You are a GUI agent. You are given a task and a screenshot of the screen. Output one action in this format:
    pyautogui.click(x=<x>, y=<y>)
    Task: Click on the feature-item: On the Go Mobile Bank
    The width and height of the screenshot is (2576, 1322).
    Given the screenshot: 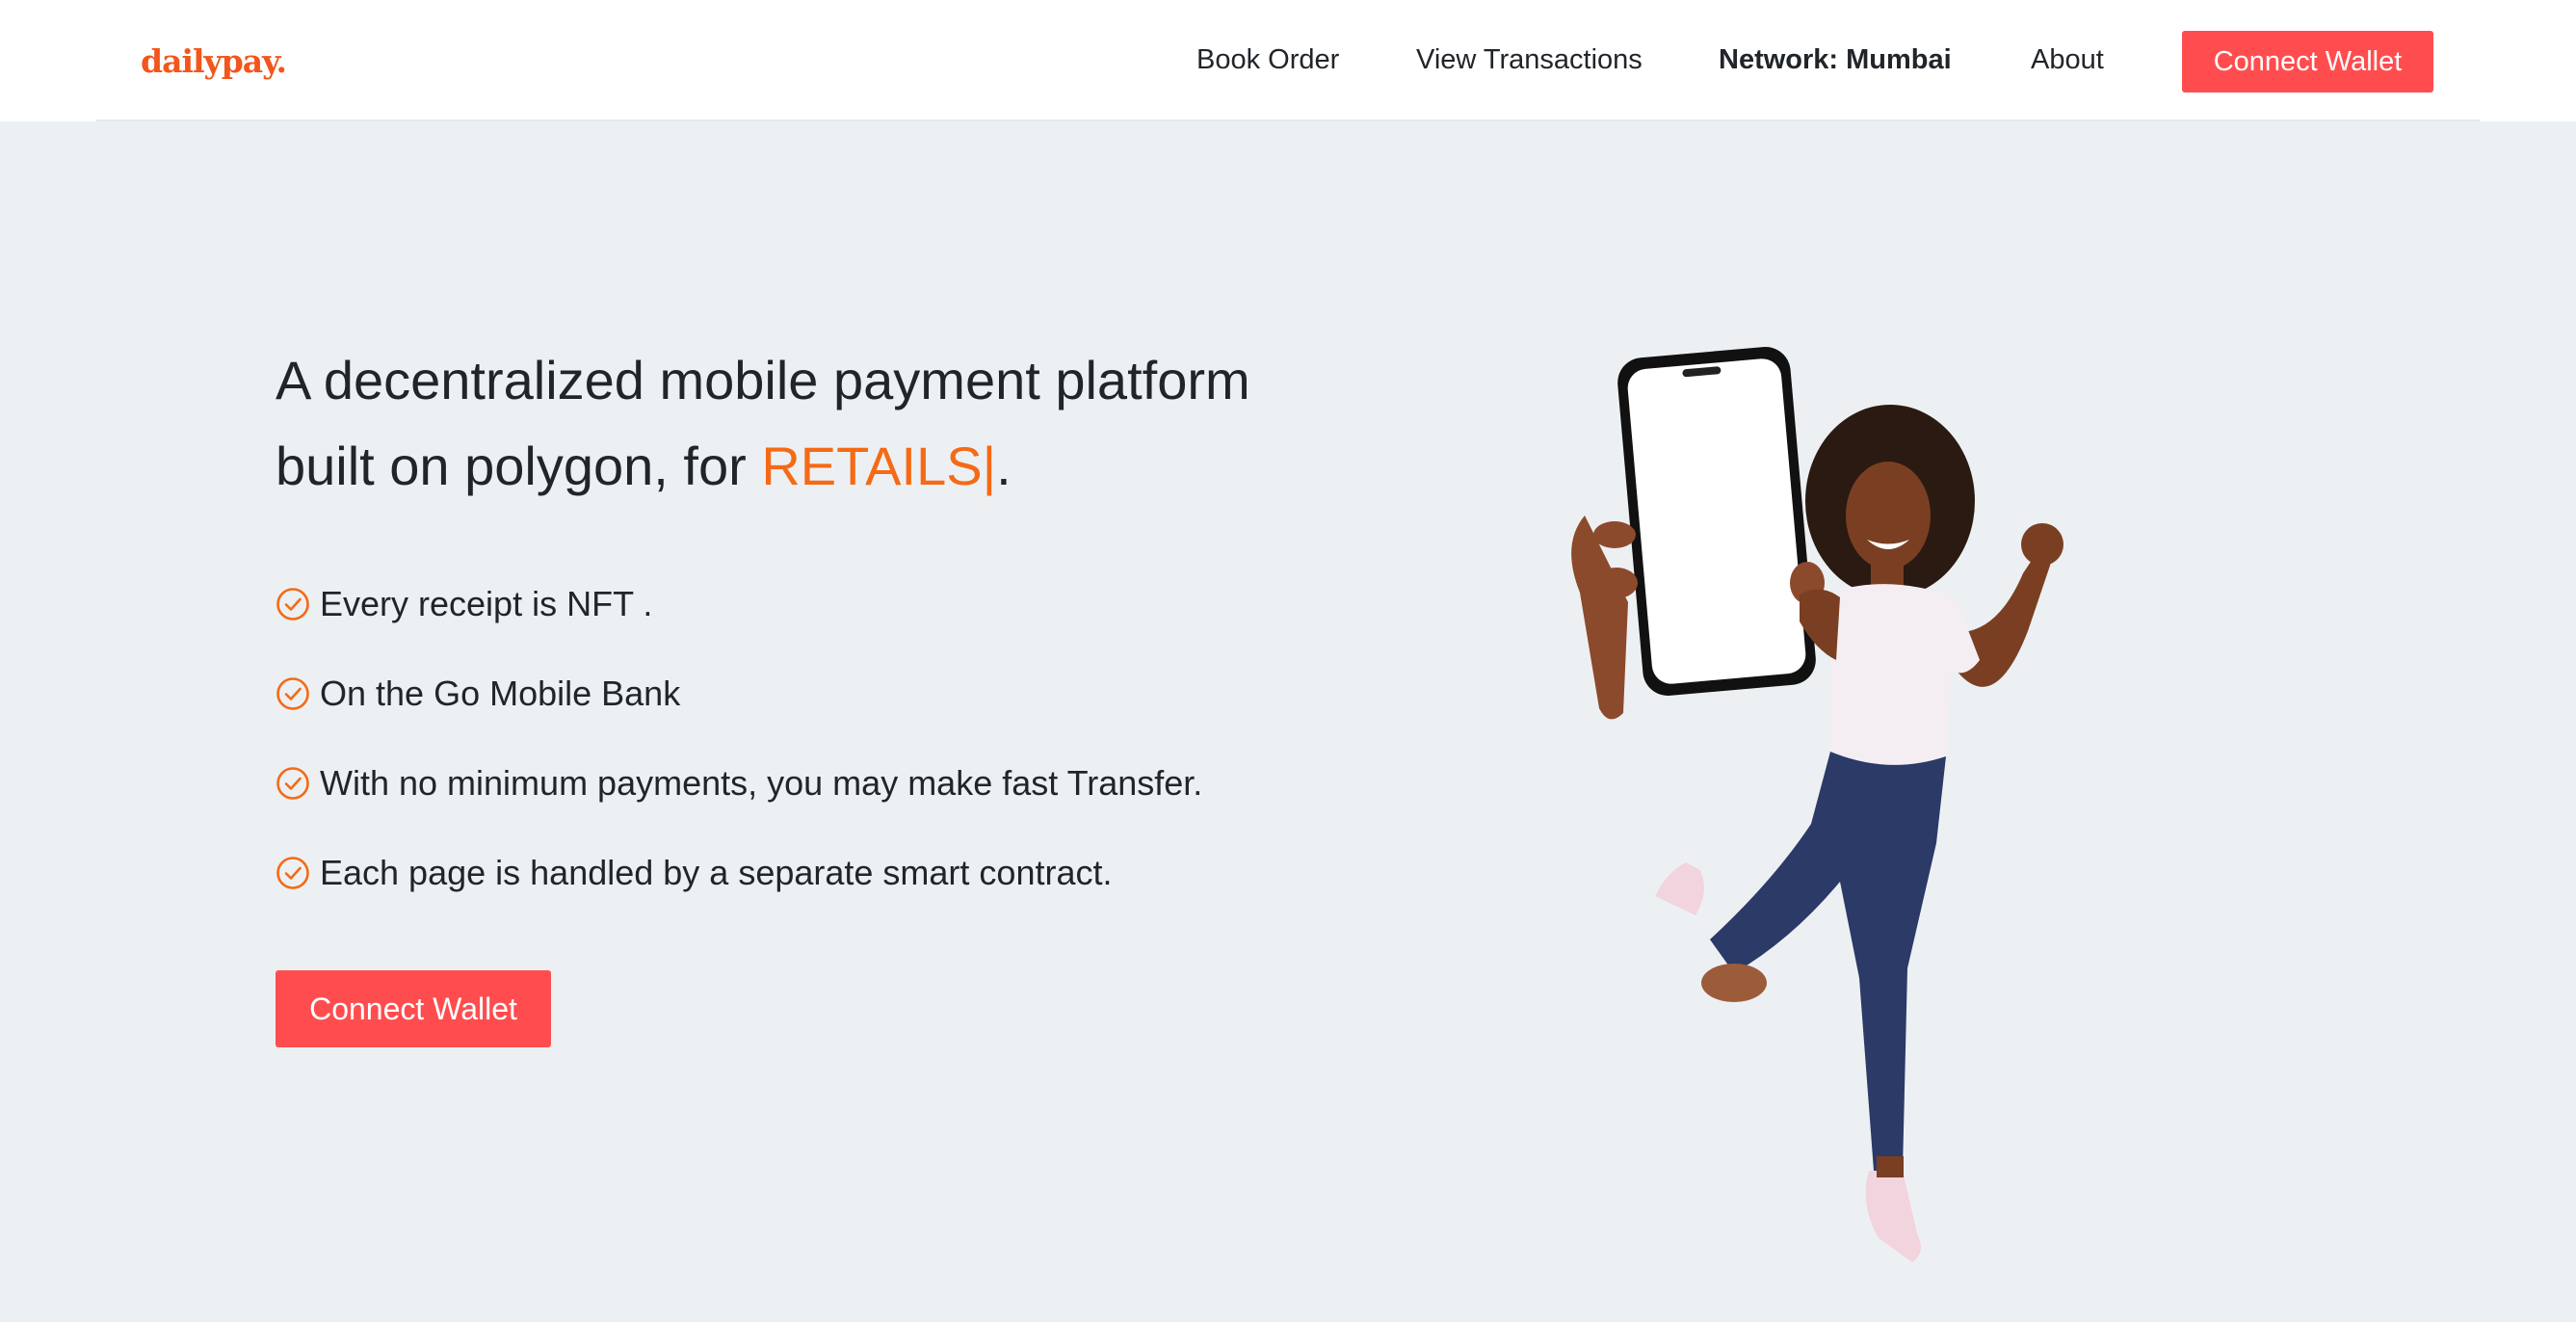 What is the action you would take?
    pyautogui.click(x=739, y=693)
    